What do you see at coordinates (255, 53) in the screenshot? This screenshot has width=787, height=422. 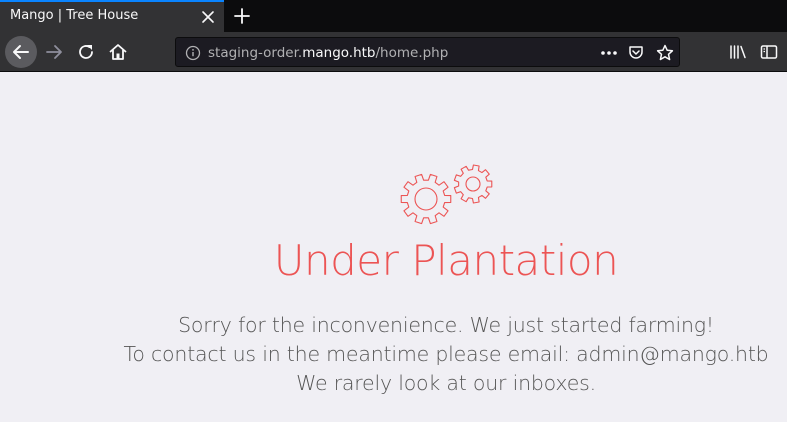 I see `url-prefix: staging-order.` at bounding box center [255, 53].